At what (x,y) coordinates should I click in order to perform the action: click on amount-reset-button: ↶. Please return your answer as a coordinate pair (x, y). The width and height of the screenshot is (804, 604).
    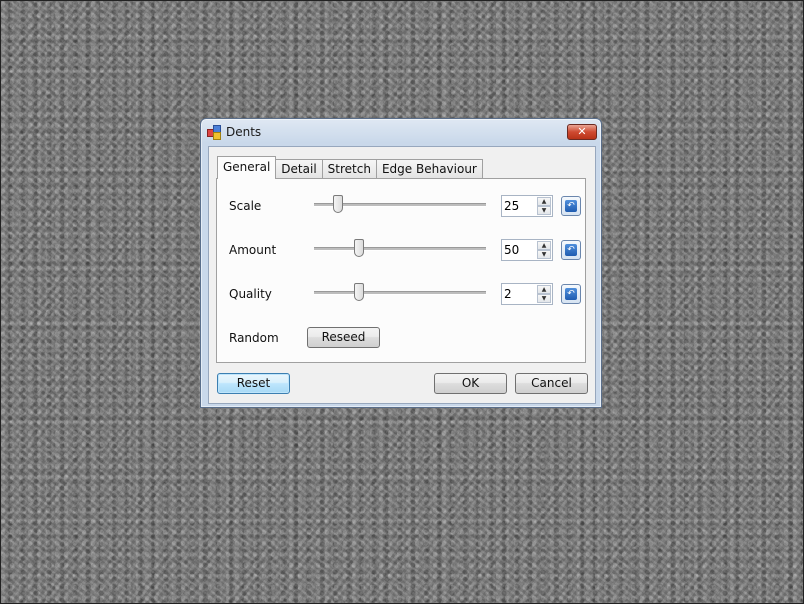
    Looking at the image, I should click on (571, 250).